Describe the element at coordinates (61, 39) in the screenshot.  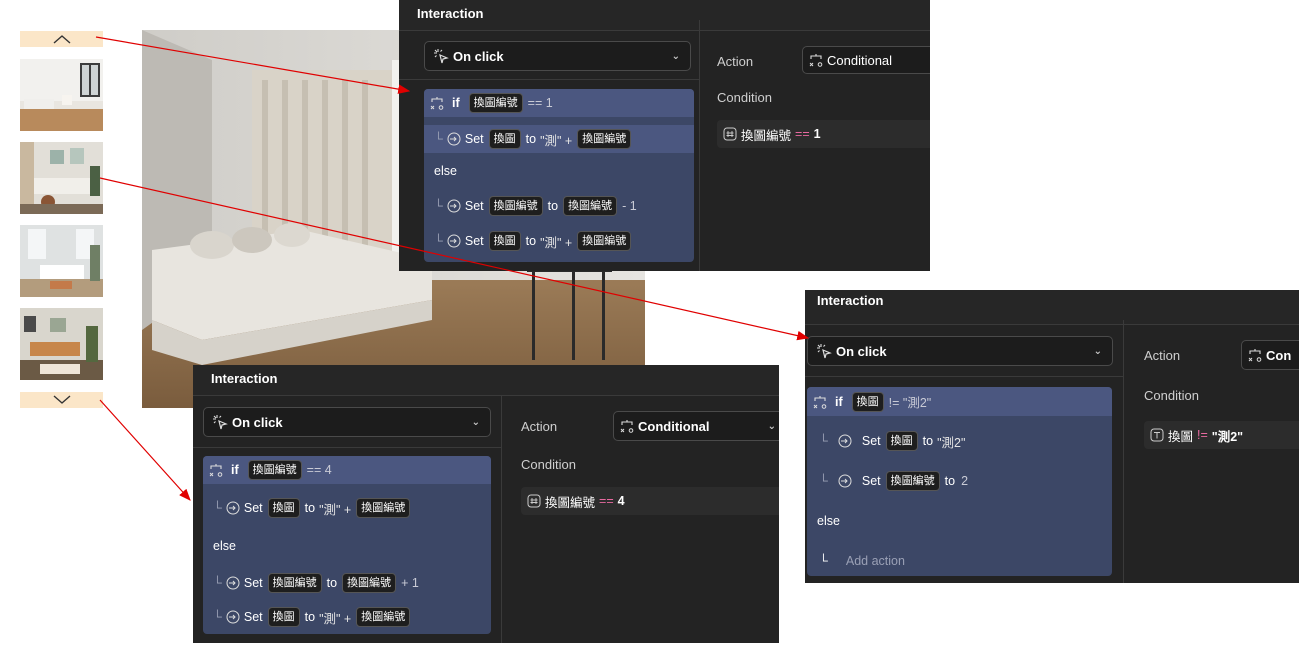
I see `gallery-up-button` at that location.